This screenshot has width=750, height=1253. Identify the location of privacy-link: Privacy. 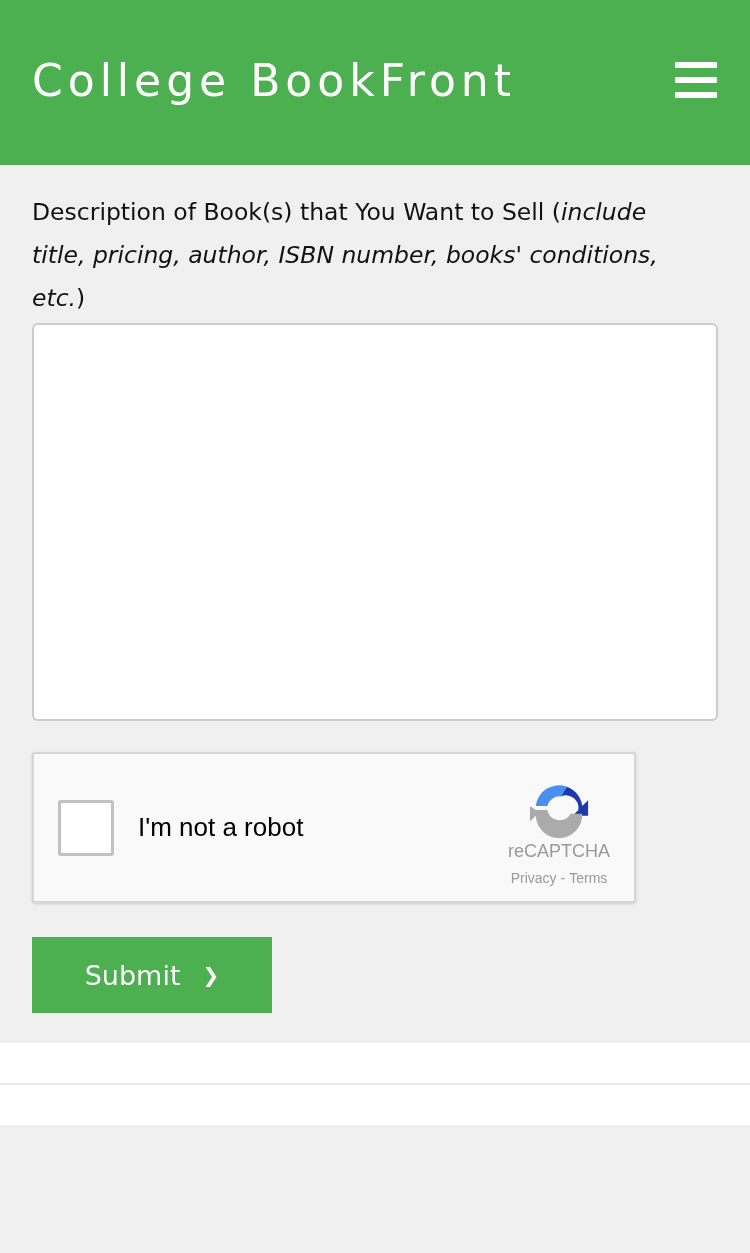
(533, 878).